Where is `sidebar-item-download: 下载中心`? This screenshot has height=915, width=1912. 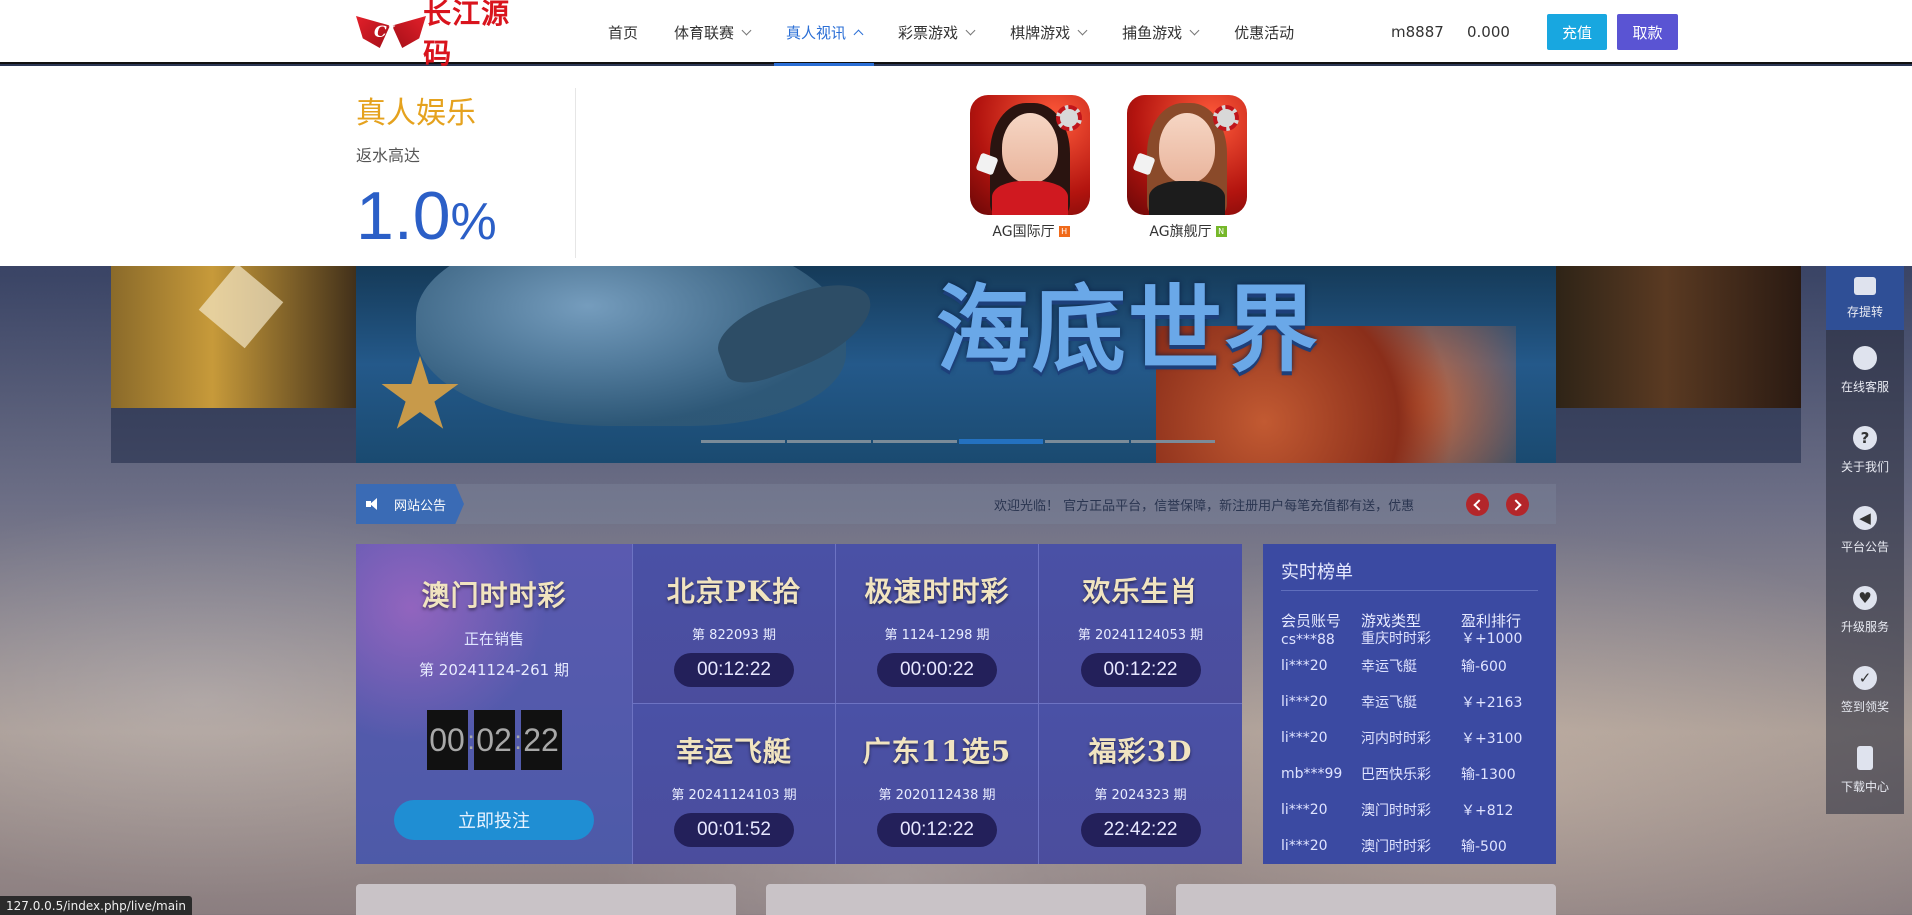 sidebar-item-download: 下载中心 is located at coordinates (1865, 770).